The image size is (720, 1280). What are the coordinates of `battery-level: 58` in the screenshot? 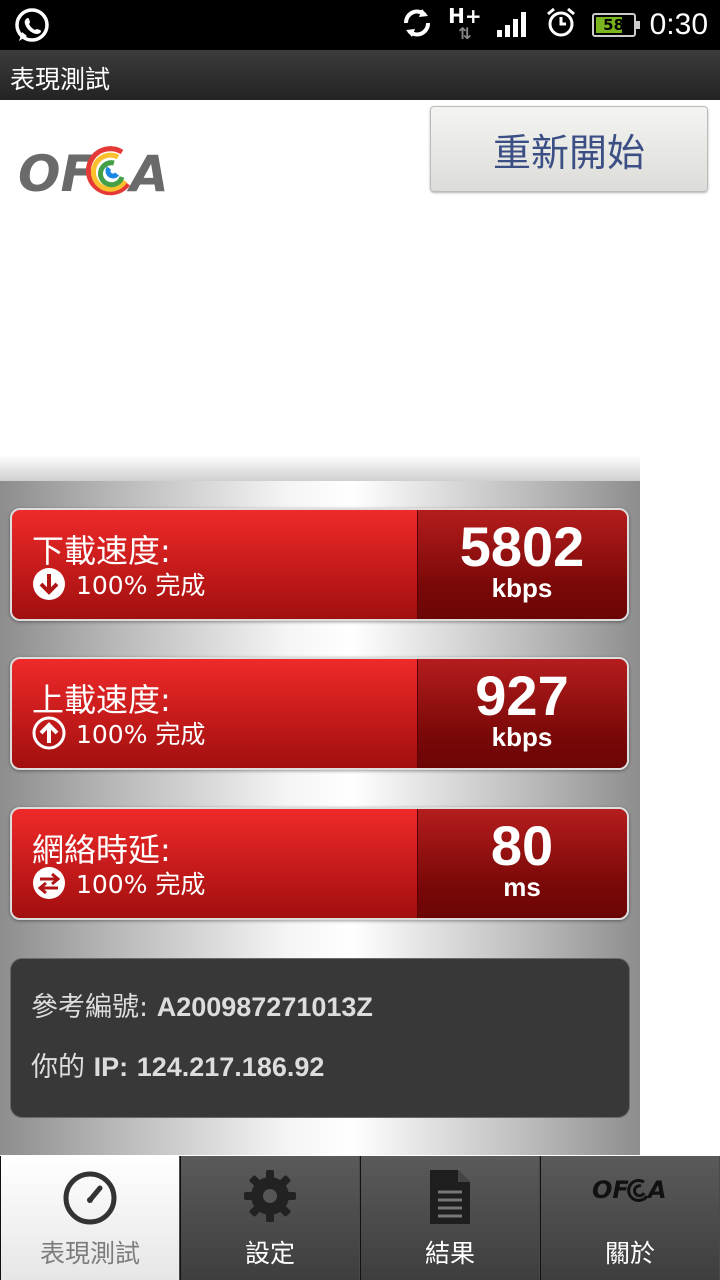 It's located at (614, 25).